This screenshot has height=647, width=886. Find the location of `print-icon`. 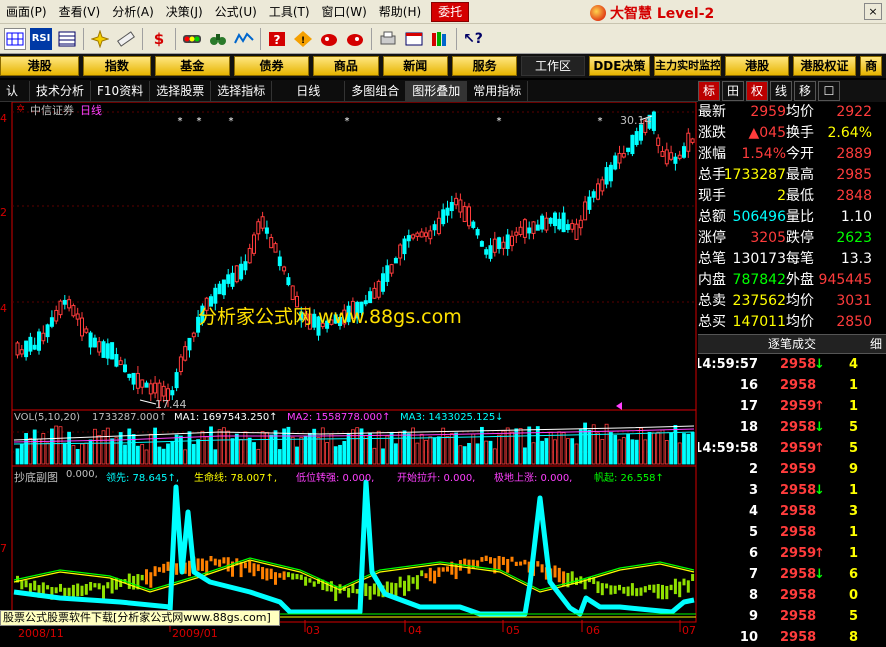

print-icon is located at coordinates (388, 39).